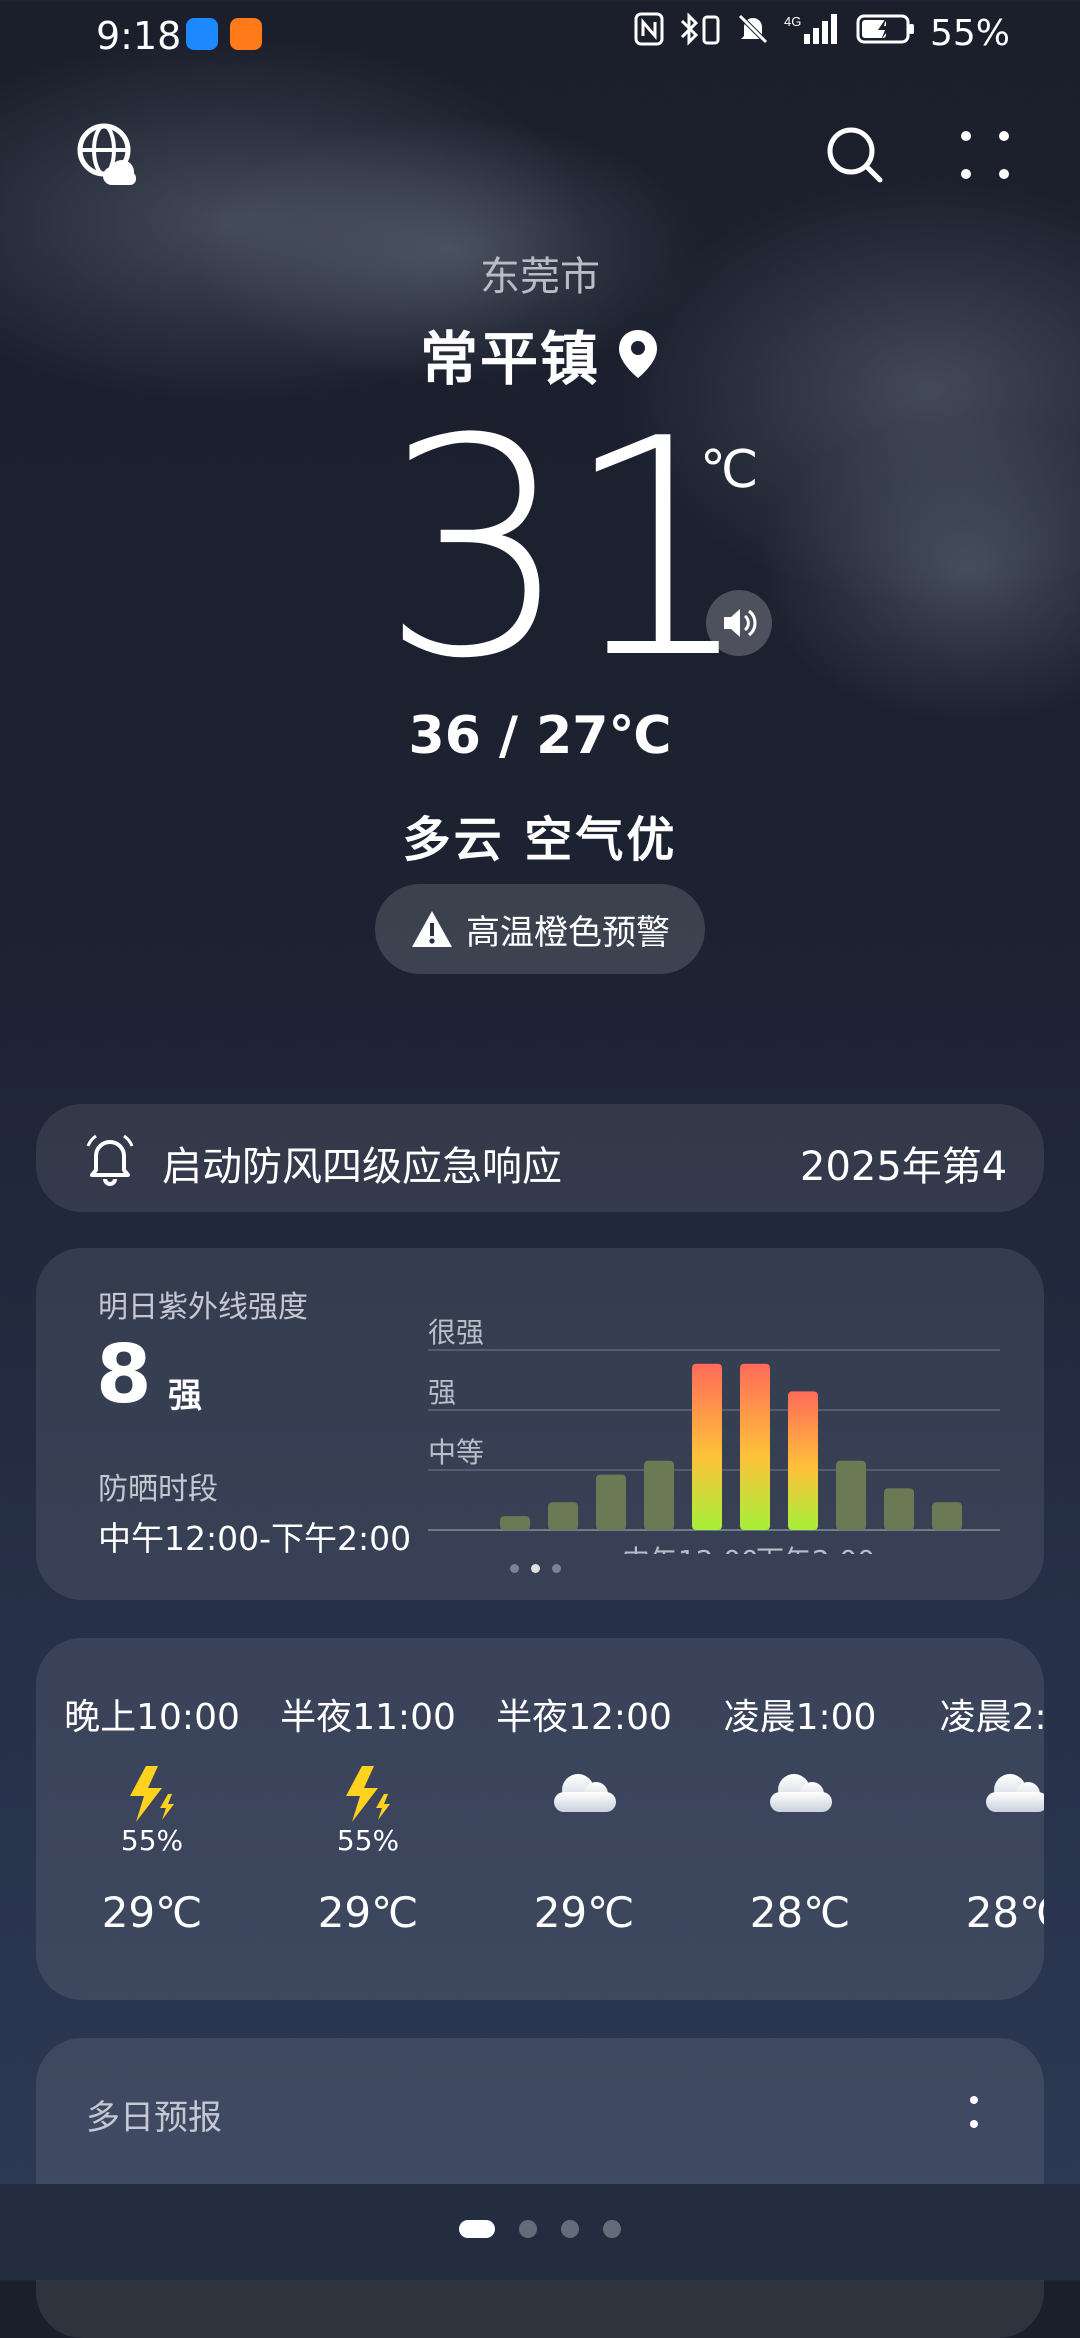 The image size is (1080, 2338). I want to click on weather-condition: 多云 空气优, so click(540, 840).